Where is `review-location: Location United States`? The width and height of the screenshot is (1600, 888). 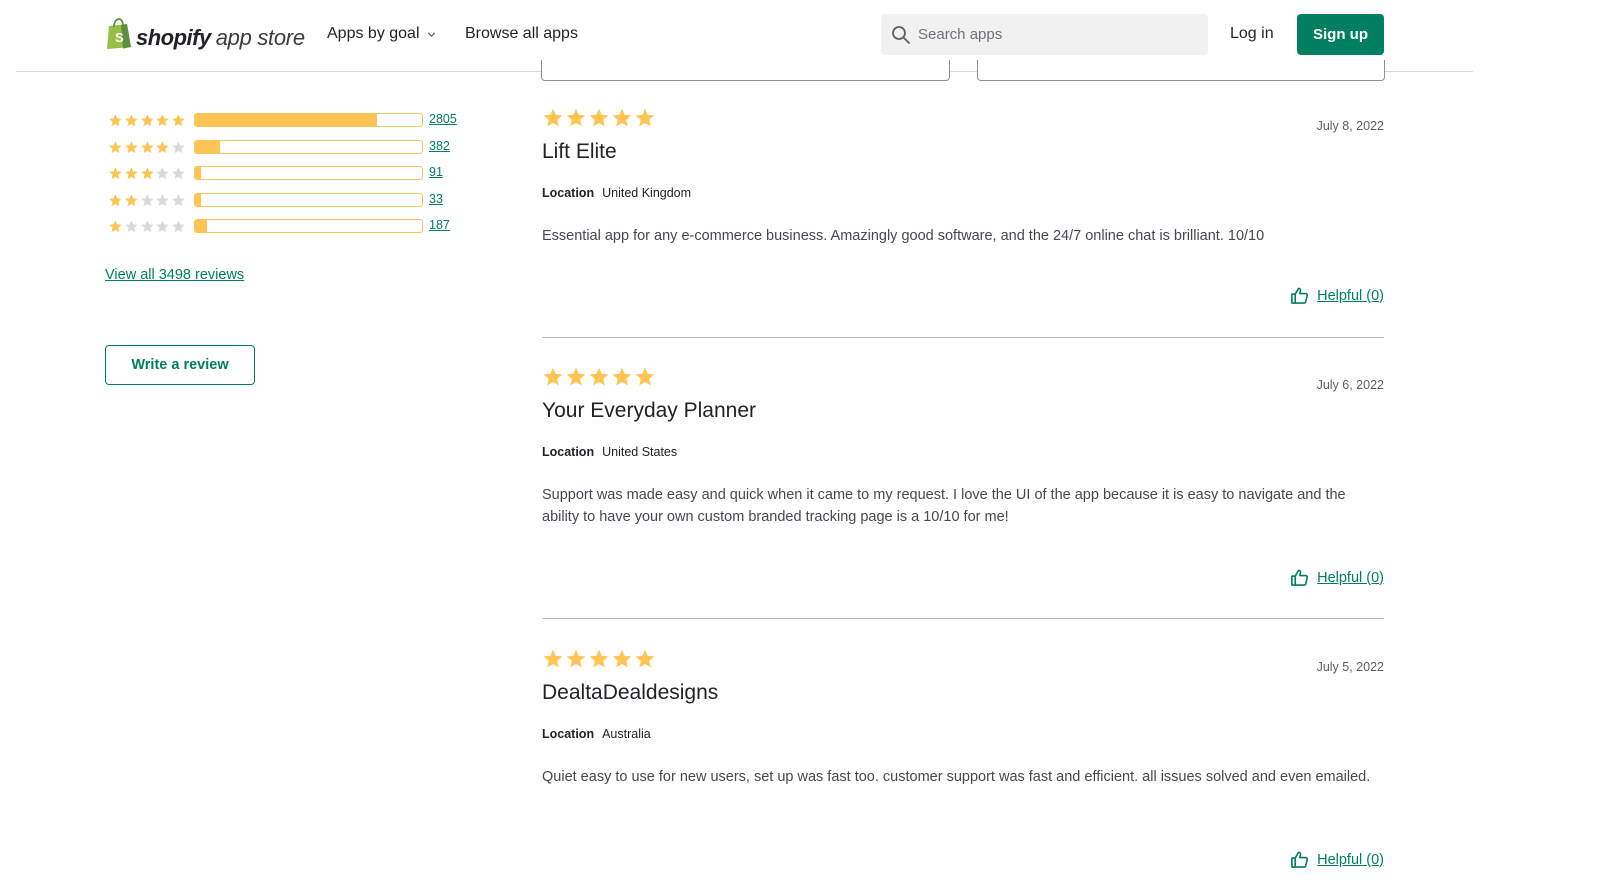 review-location: Location United States is located at coordinates (609, 452).